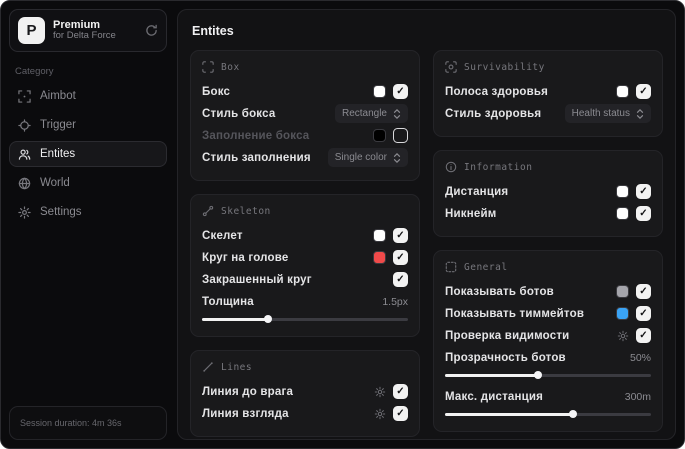 This screenshot has width=685, height=449. What do you see at coordinates (88, 423) in the screenshot?
I see `session-duration: Session duration: 4m 36s` at bounding box center [88, 423].